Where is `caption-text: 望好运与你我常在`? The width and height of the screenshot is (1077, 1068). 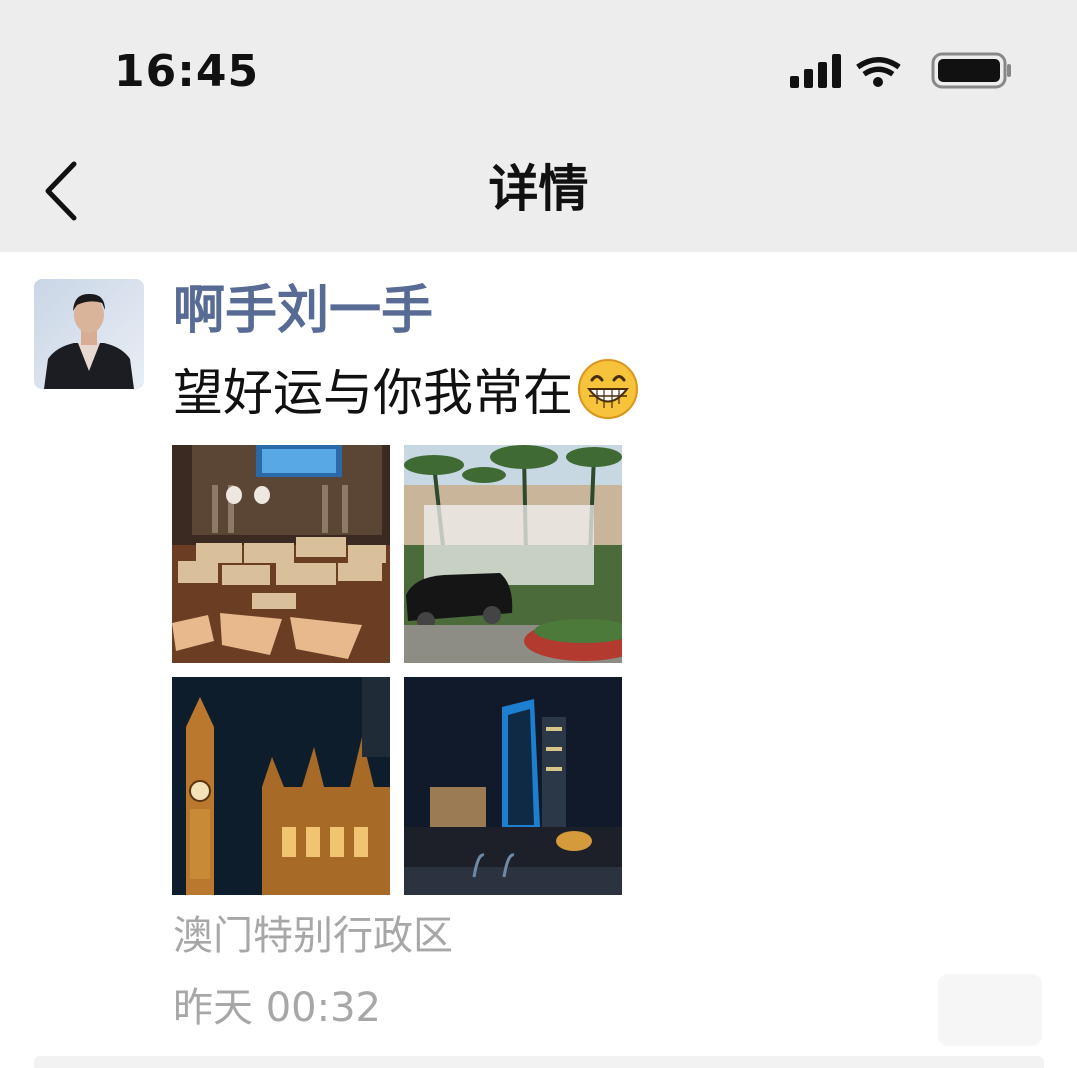 caption-text: 望好运与你我常在 is located at coordinates (373, 393).